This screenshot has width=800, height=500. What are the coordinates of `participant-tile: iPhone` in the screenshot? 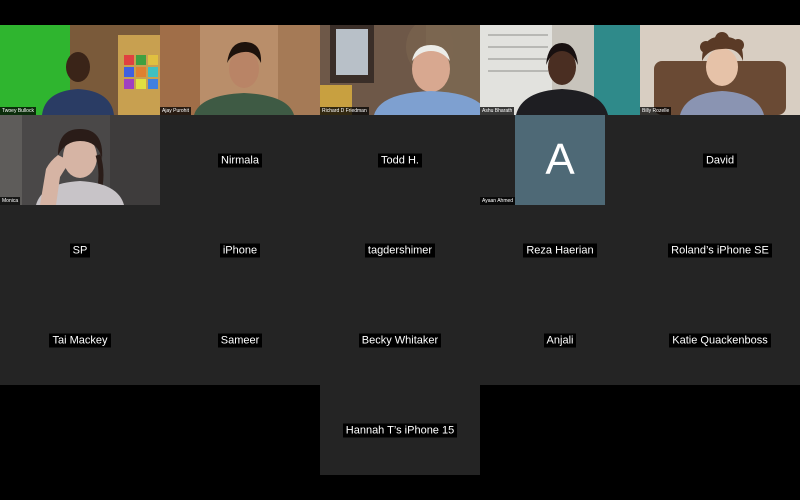 It's located at (240, 250).